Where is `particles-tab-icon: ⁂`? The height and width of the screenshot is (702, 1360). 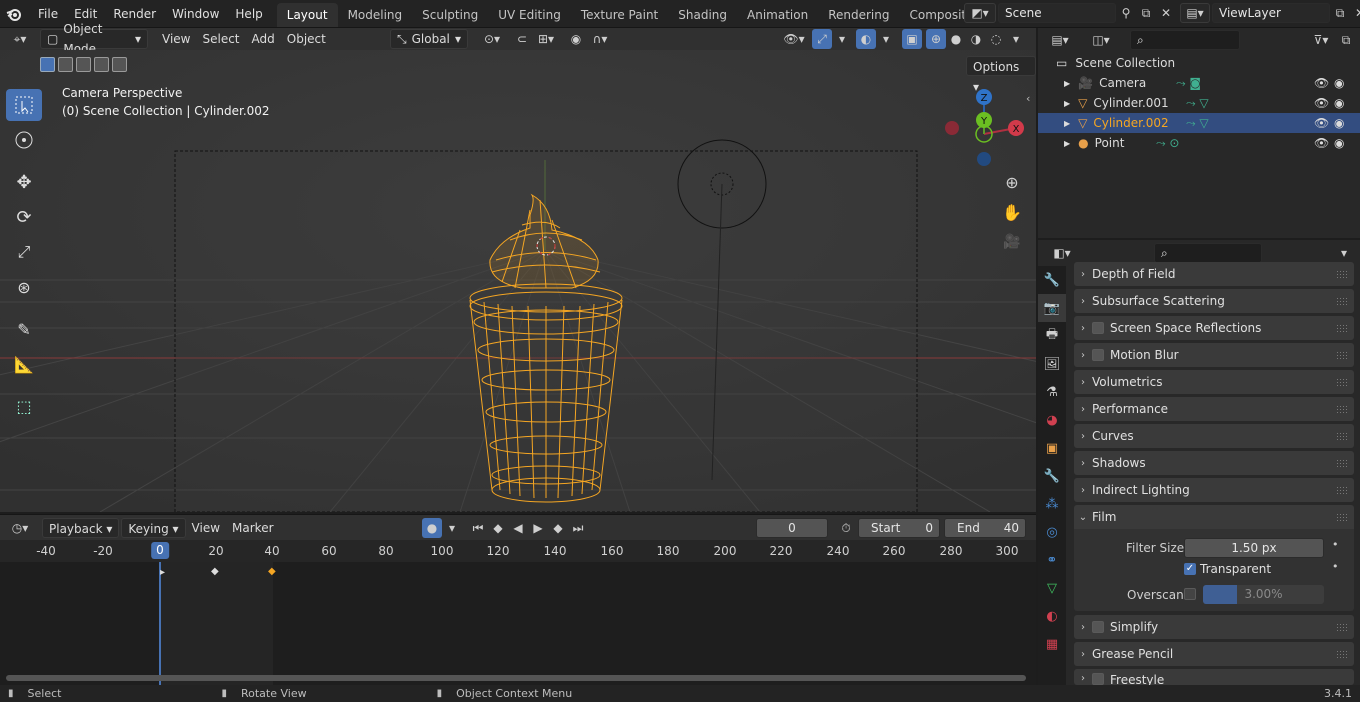
particles-tab-icon: ⁂ is located at coordinates (1052, 504).